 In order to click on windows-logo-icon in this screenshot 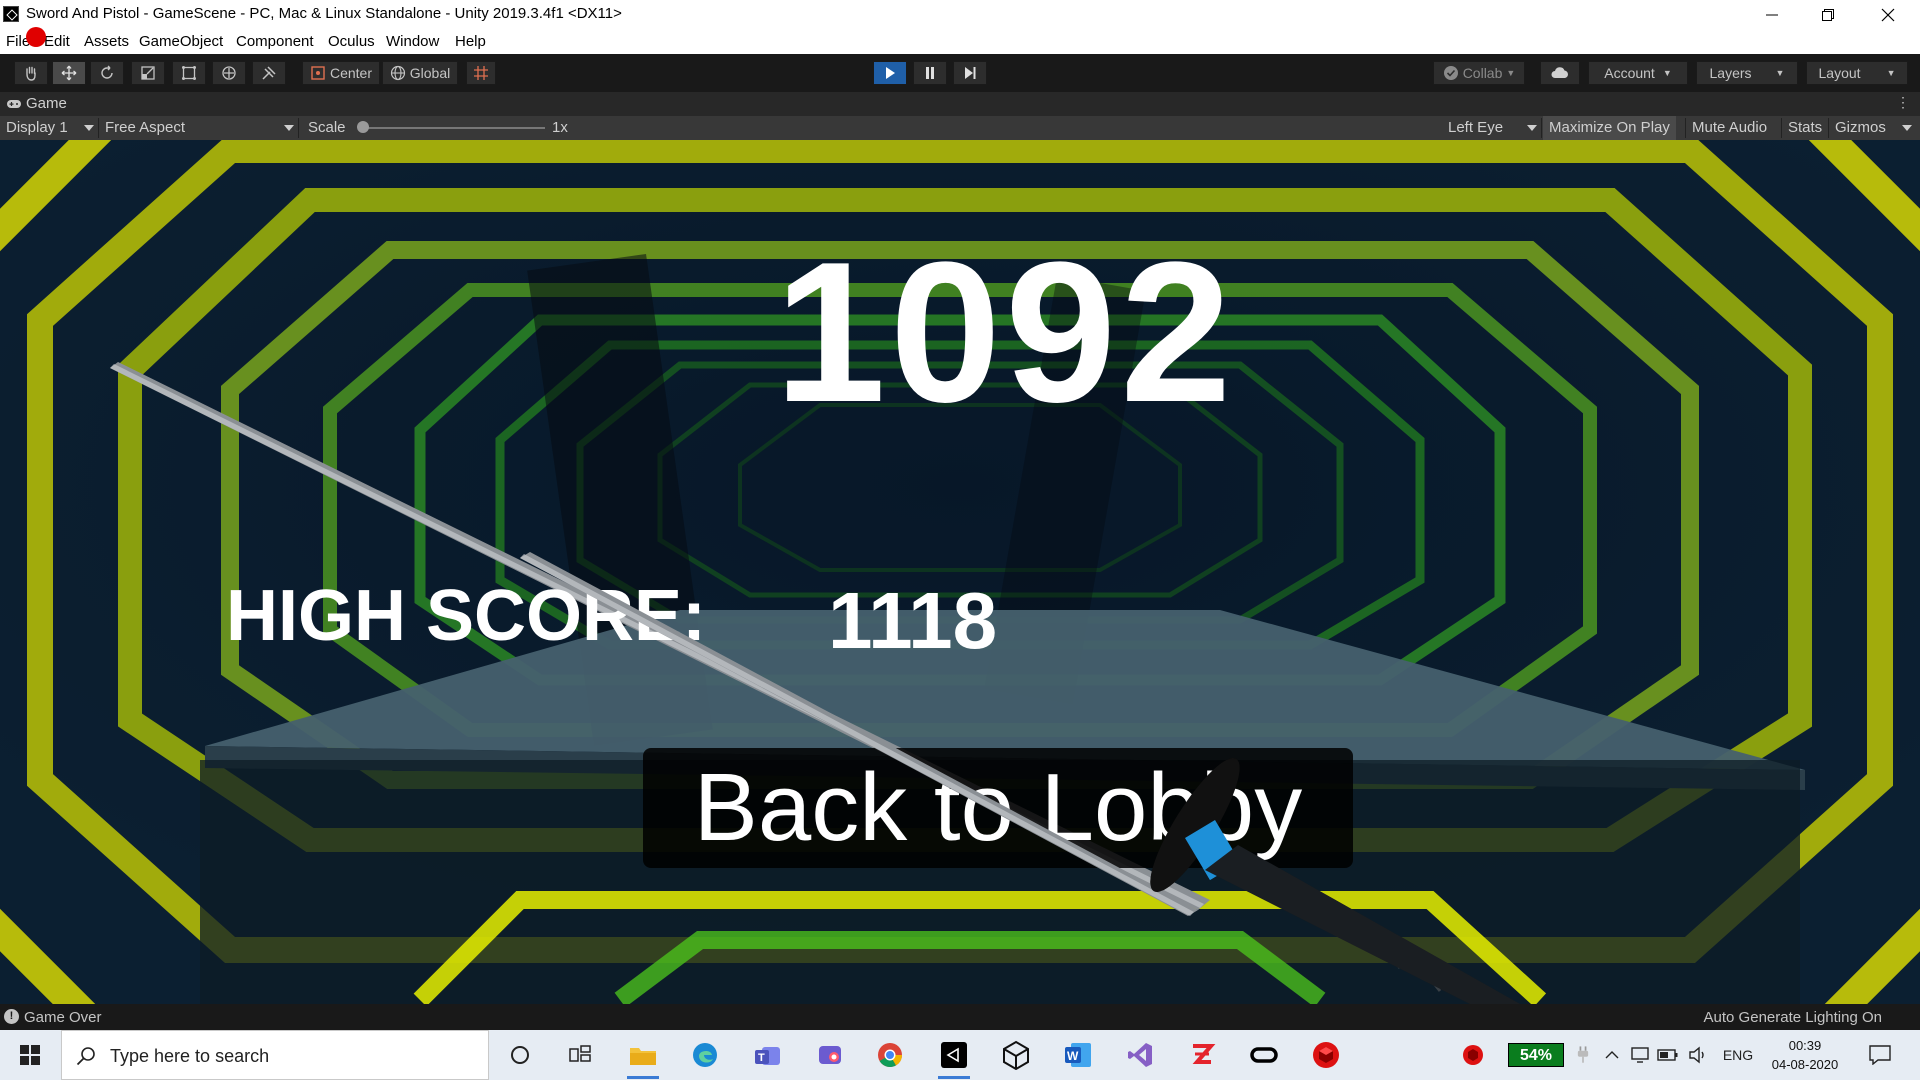, I will do `click(30, 1055)`.